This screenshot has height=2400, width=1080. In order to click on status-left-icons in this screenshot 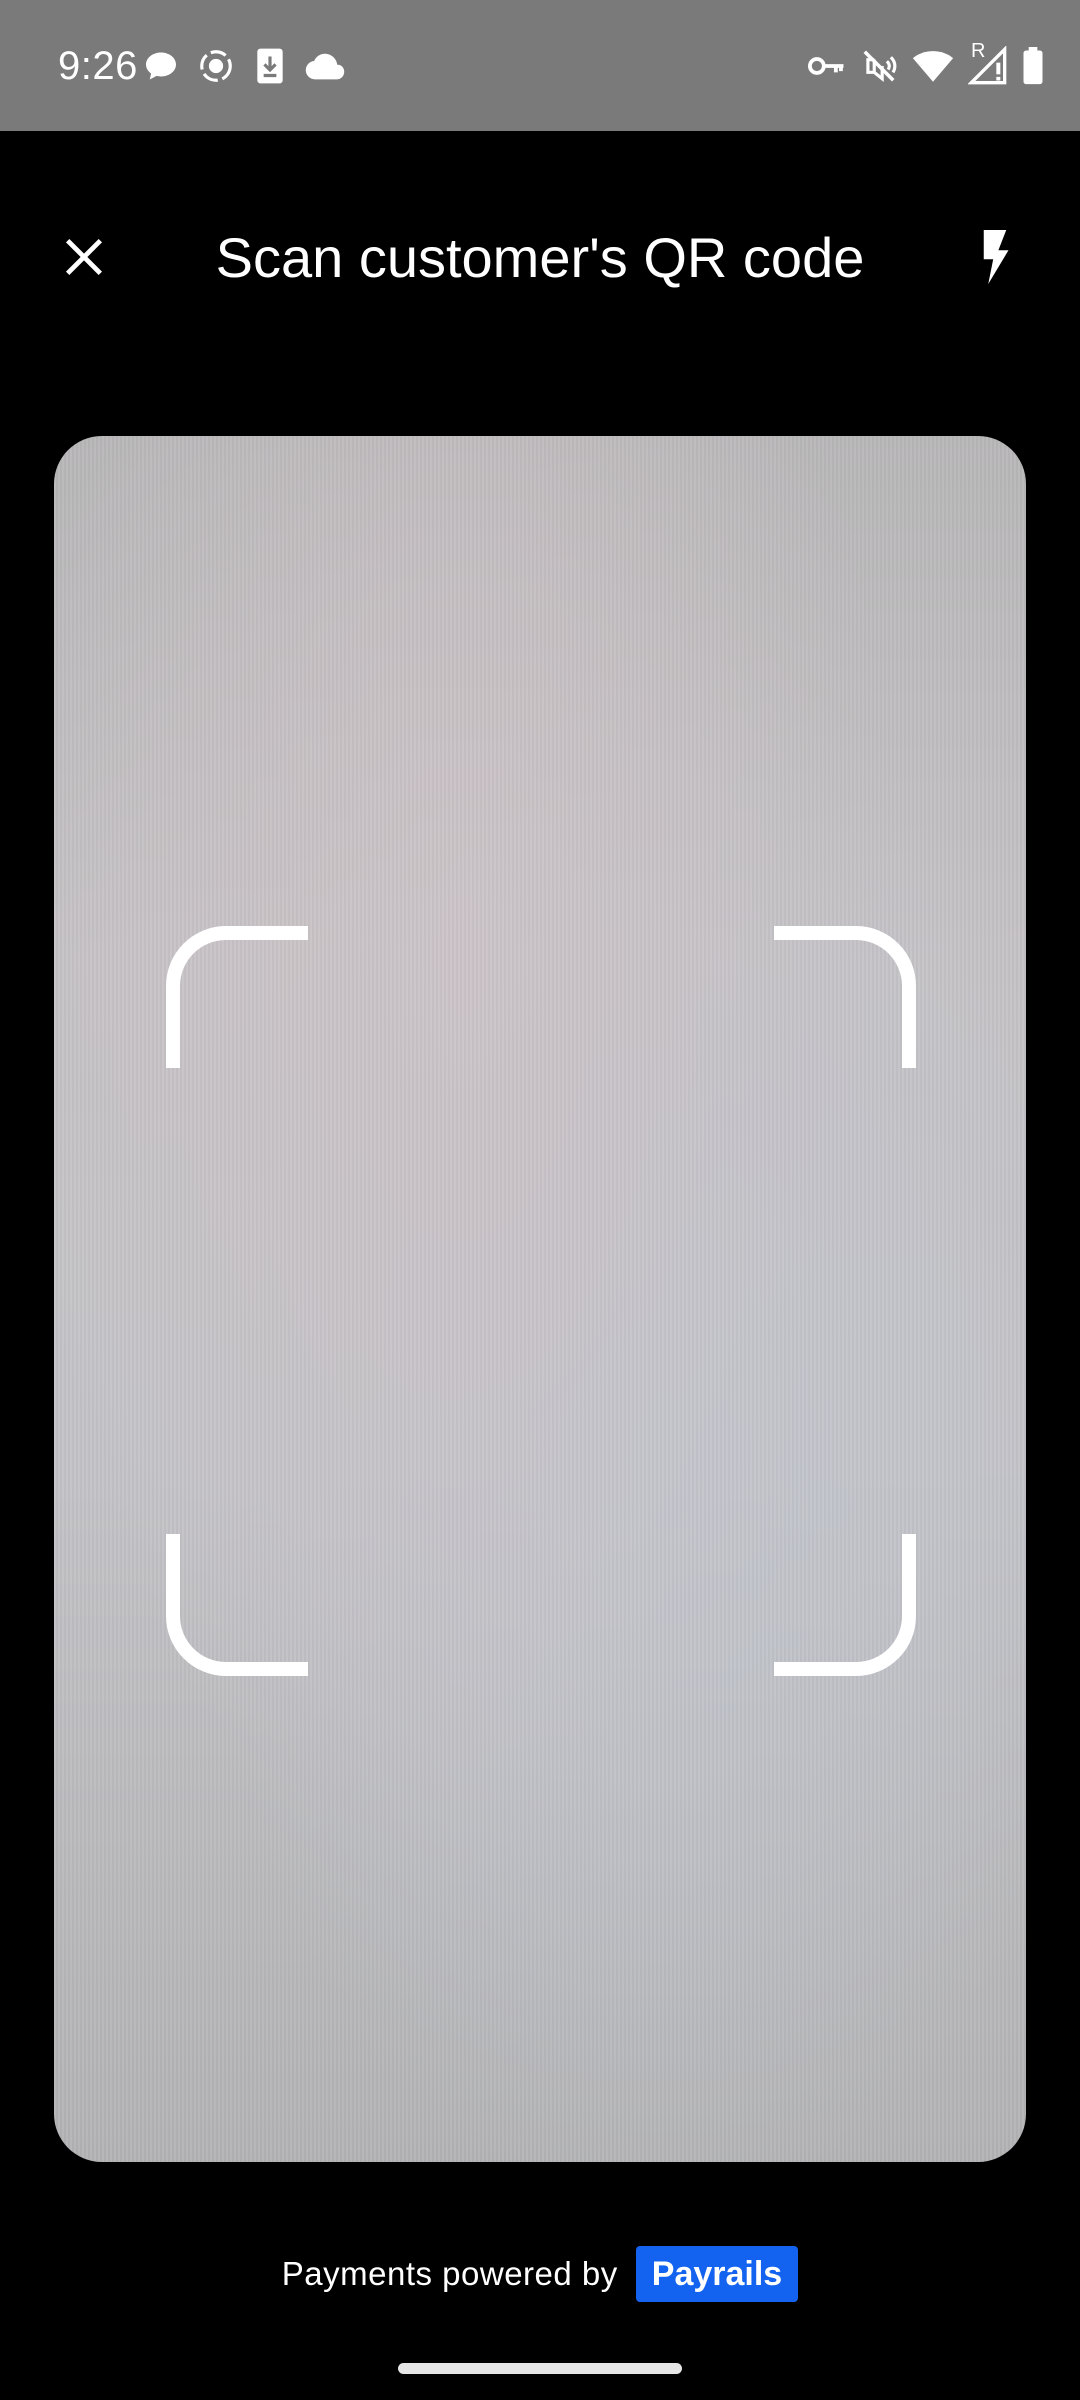, I will do `click(244, 66)`.